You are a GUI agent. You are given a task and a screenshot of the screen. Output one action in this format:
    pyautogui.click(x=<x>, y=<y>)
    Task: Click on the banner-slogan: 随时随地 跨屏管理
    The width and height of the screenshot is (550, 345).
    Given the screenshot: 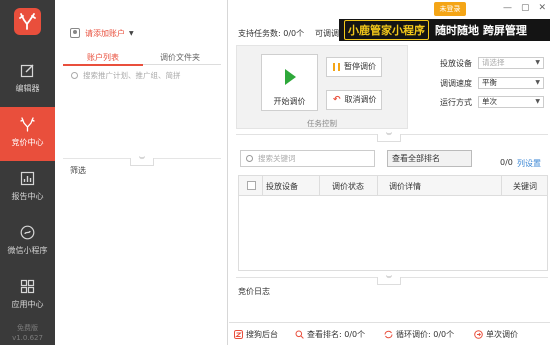 What is the action you would take?
    pyautogui.click(x=481, y=30)
    